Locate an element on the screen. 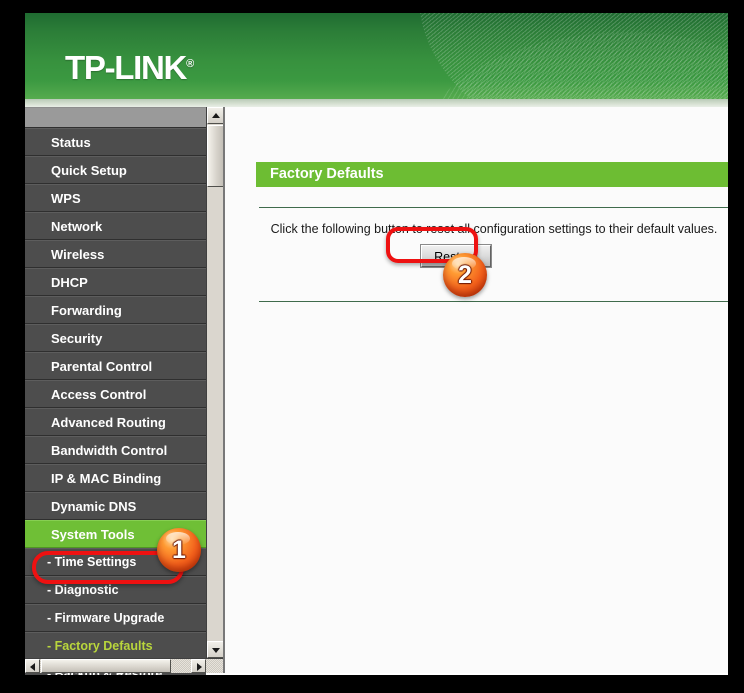 This screenshot has height=693, width=744. restore-button: Restore is located at coordinates (456, 256).